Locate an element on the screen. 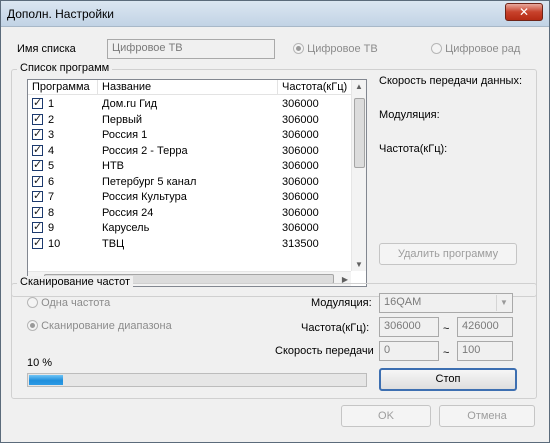 This screenshot has width=550, height=443. scroll-up-arrow-icon: ▲ is located at coordinates (359, 86).